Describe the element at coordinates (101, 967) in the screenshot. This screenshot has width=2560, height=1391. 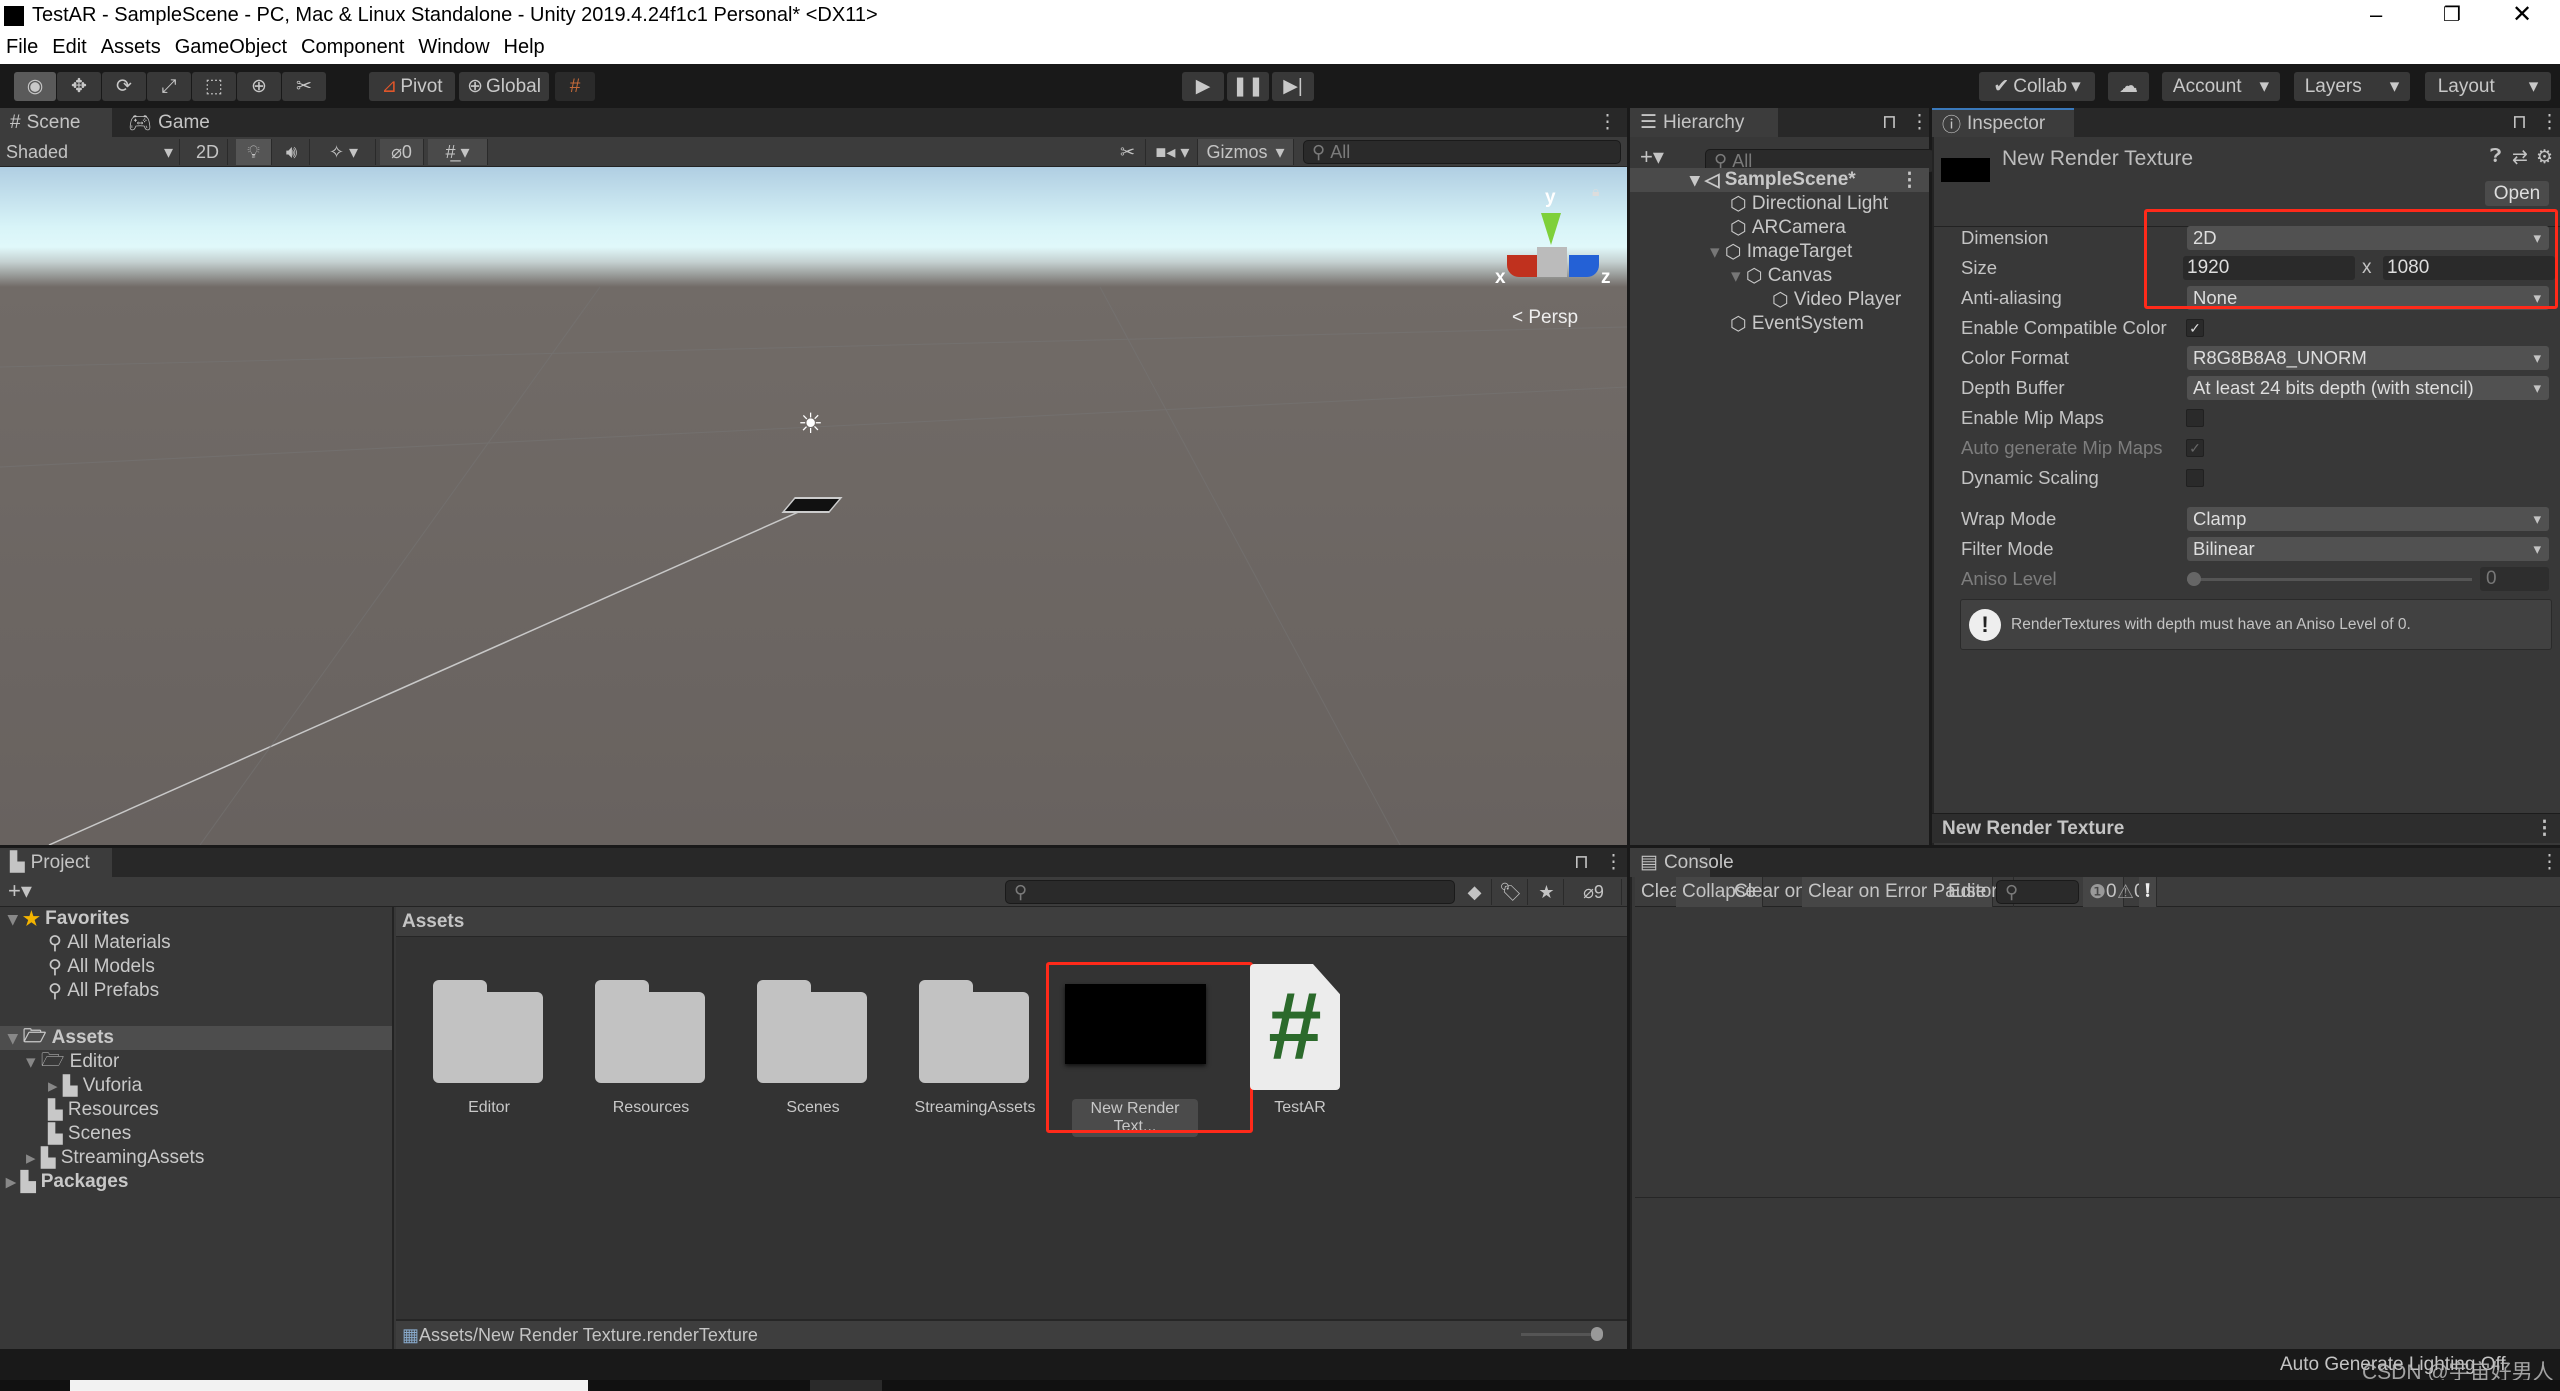
I see `favorite-item: ⚲ All Models` at that location.